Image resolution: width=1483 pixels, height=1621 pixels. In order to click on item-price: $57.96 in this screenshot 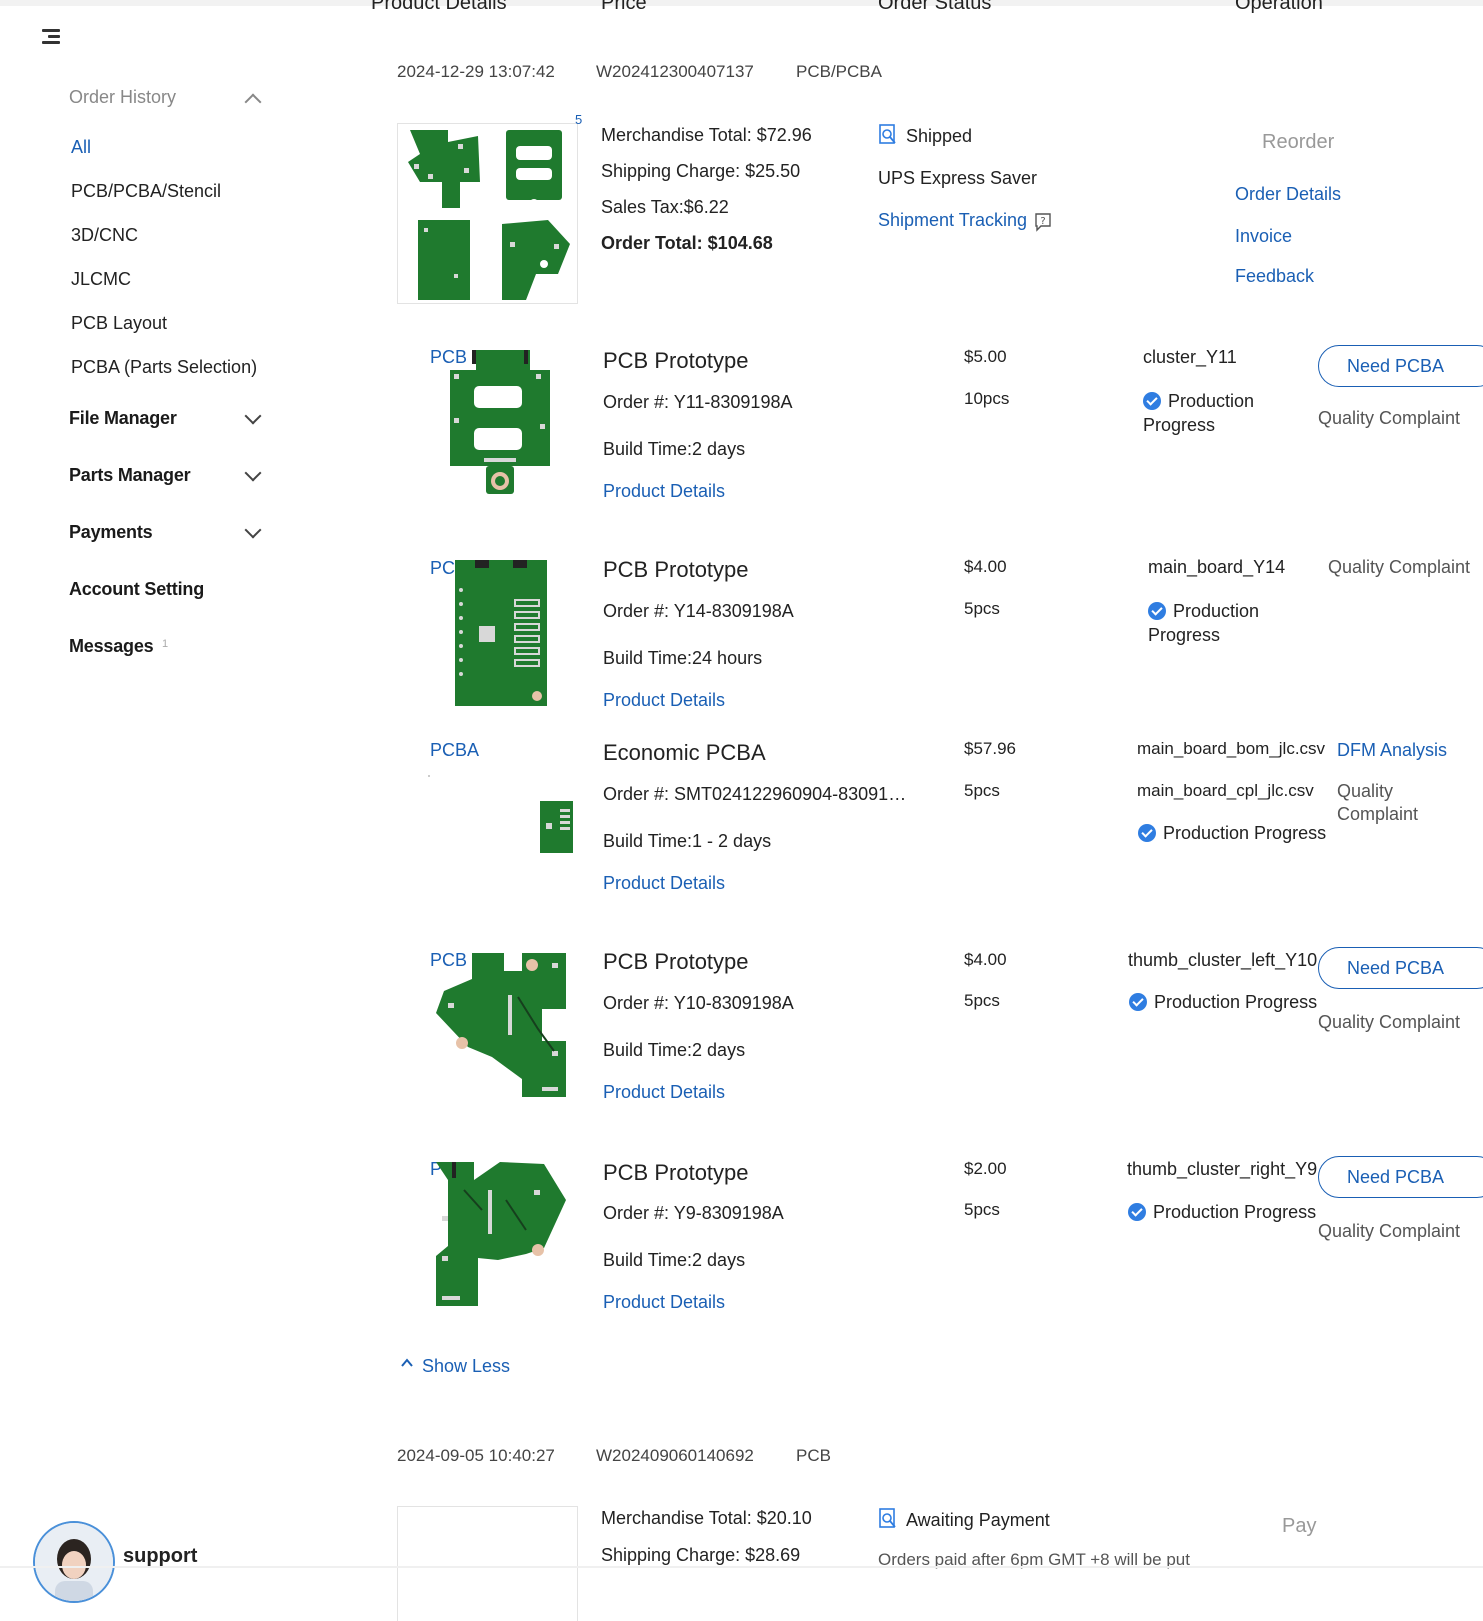, I will do `click(990, 748)`.